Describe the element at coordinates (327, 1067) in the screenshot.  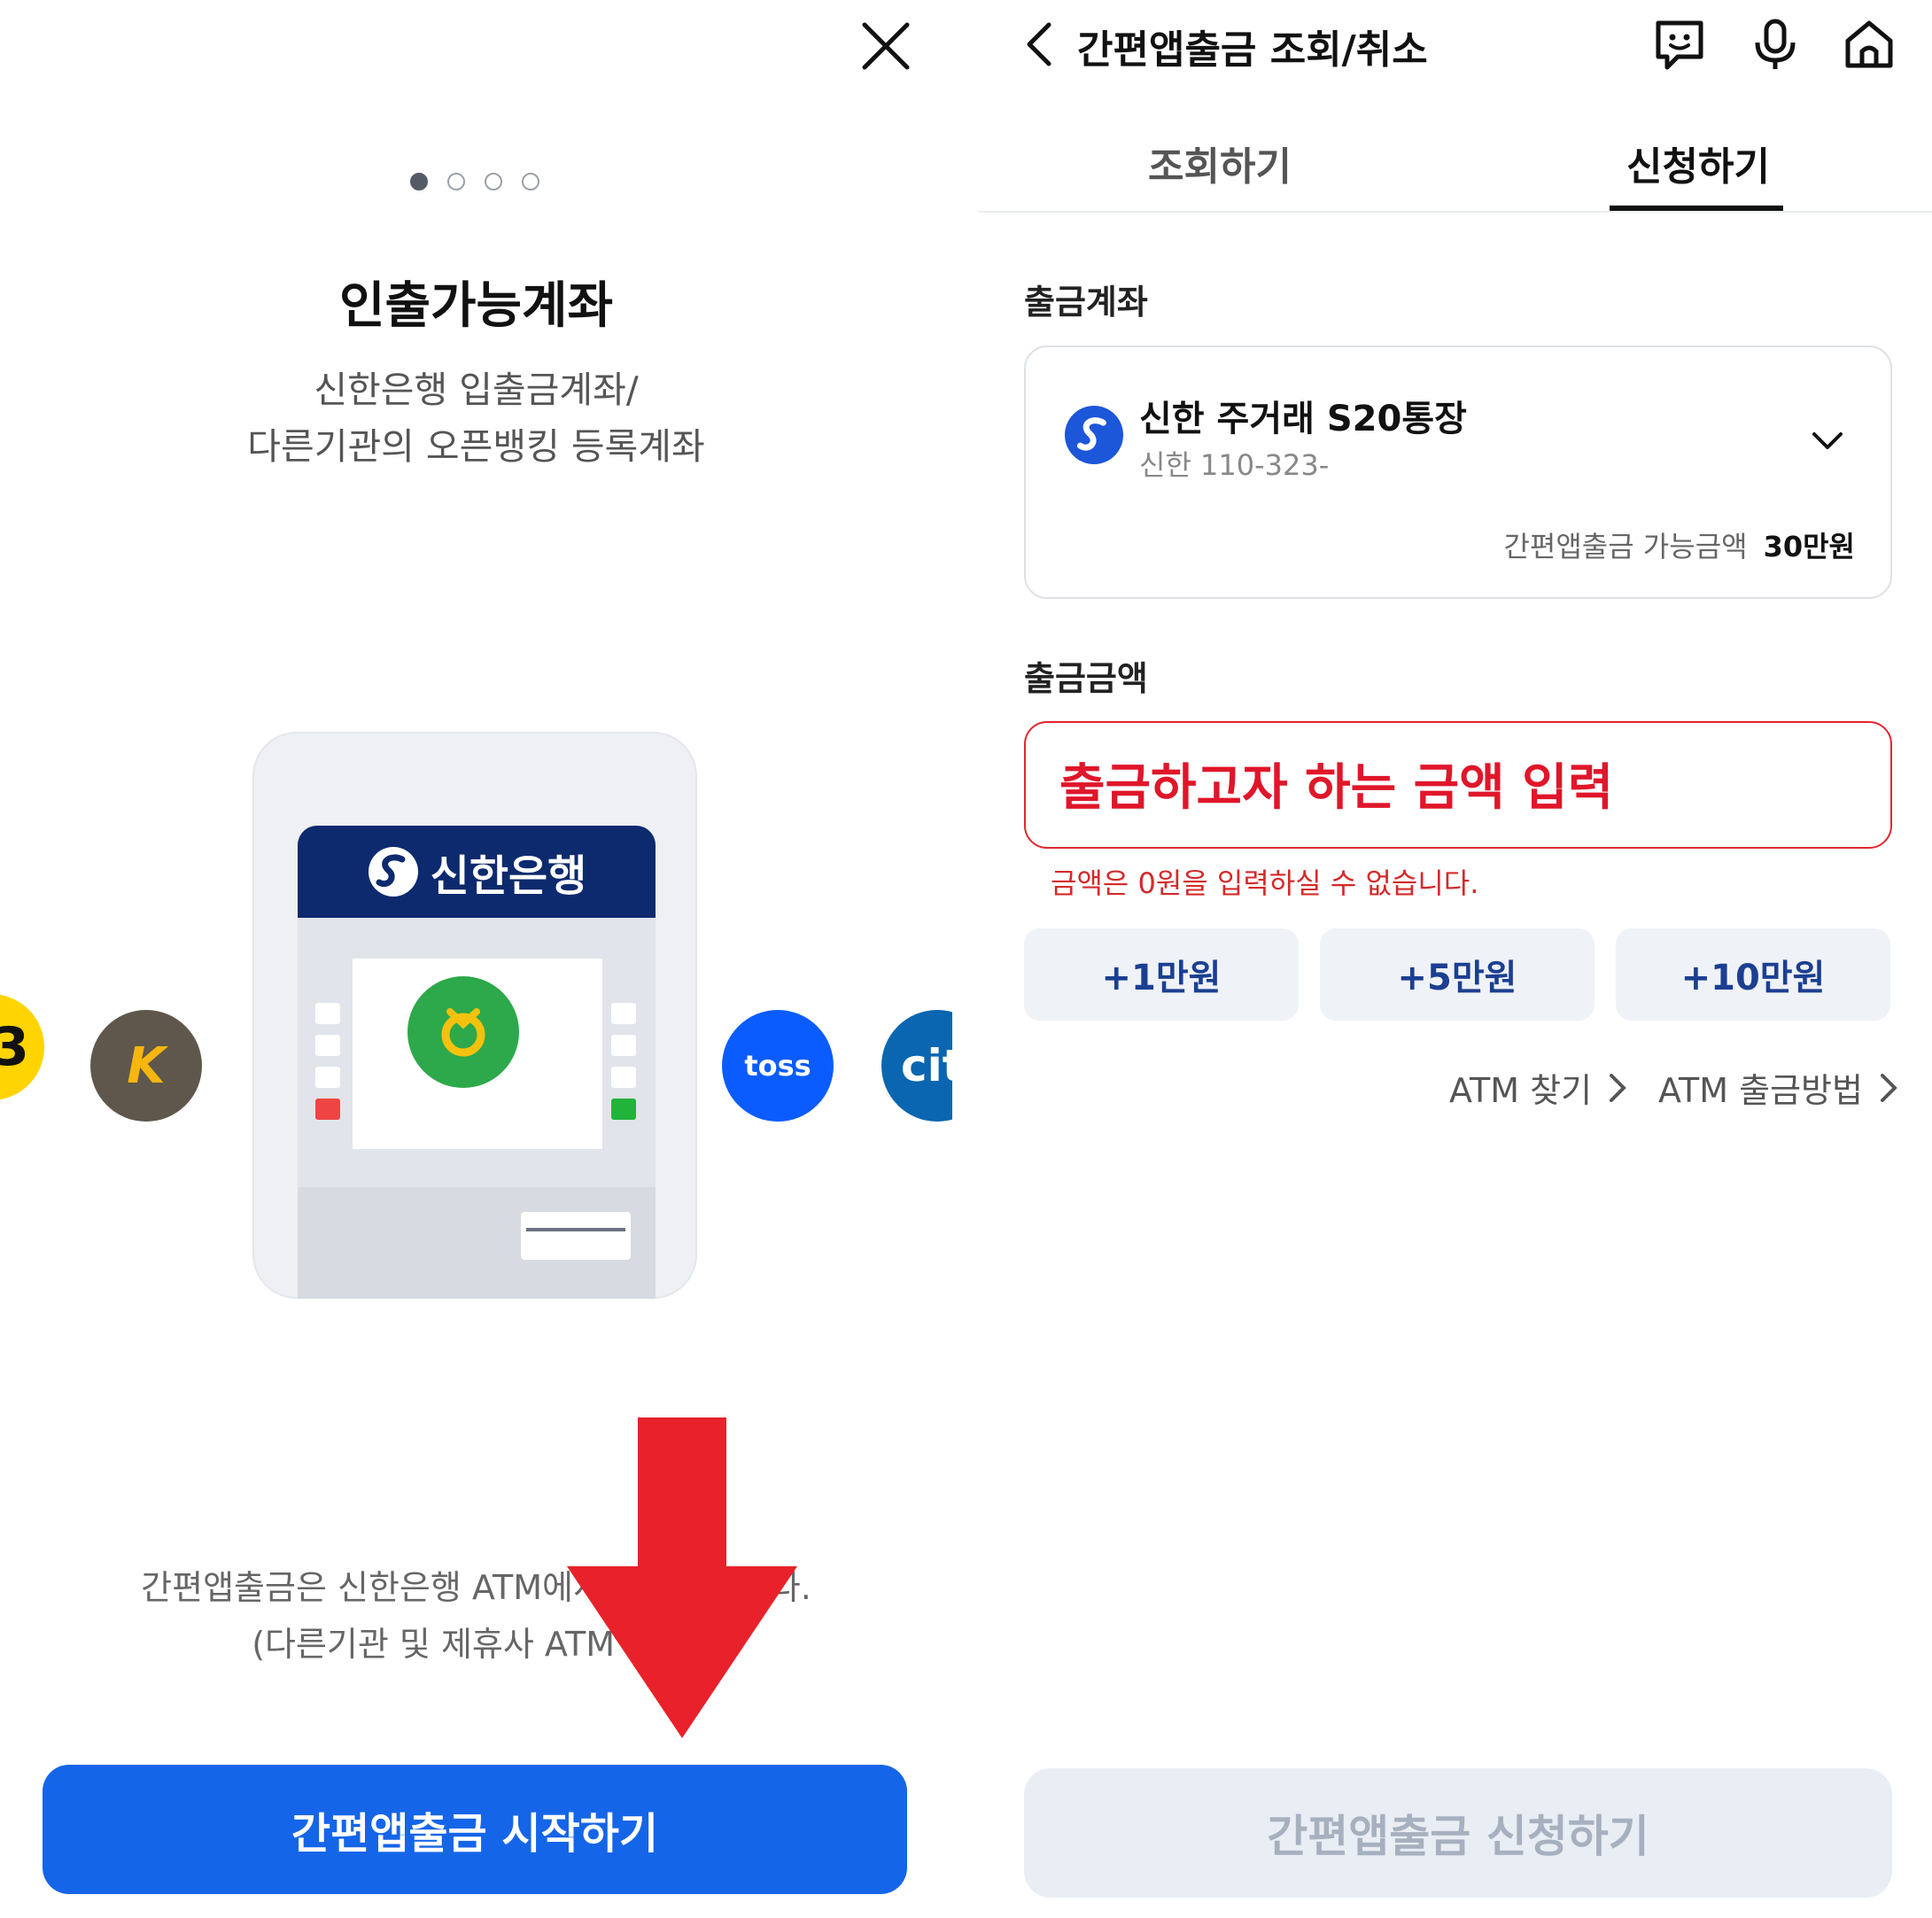
I see `atm-left-keys` at that location.